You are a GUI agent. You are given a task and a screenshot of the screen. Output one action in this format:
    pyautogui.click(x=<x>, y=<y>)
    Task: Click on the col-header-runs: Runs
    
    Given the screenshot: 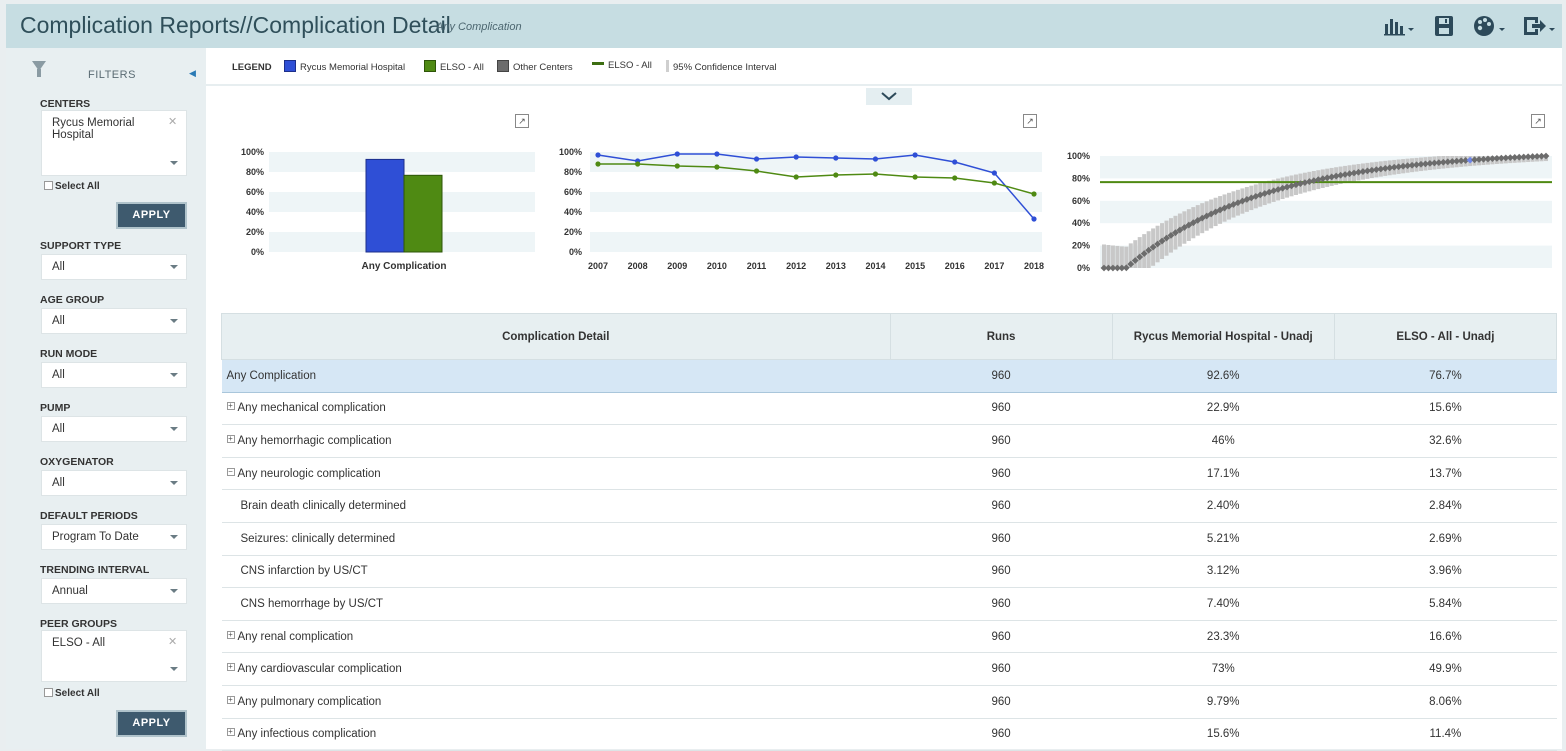 What is the action you would take?
    pyautogui.click(x=1001, y=336)
    